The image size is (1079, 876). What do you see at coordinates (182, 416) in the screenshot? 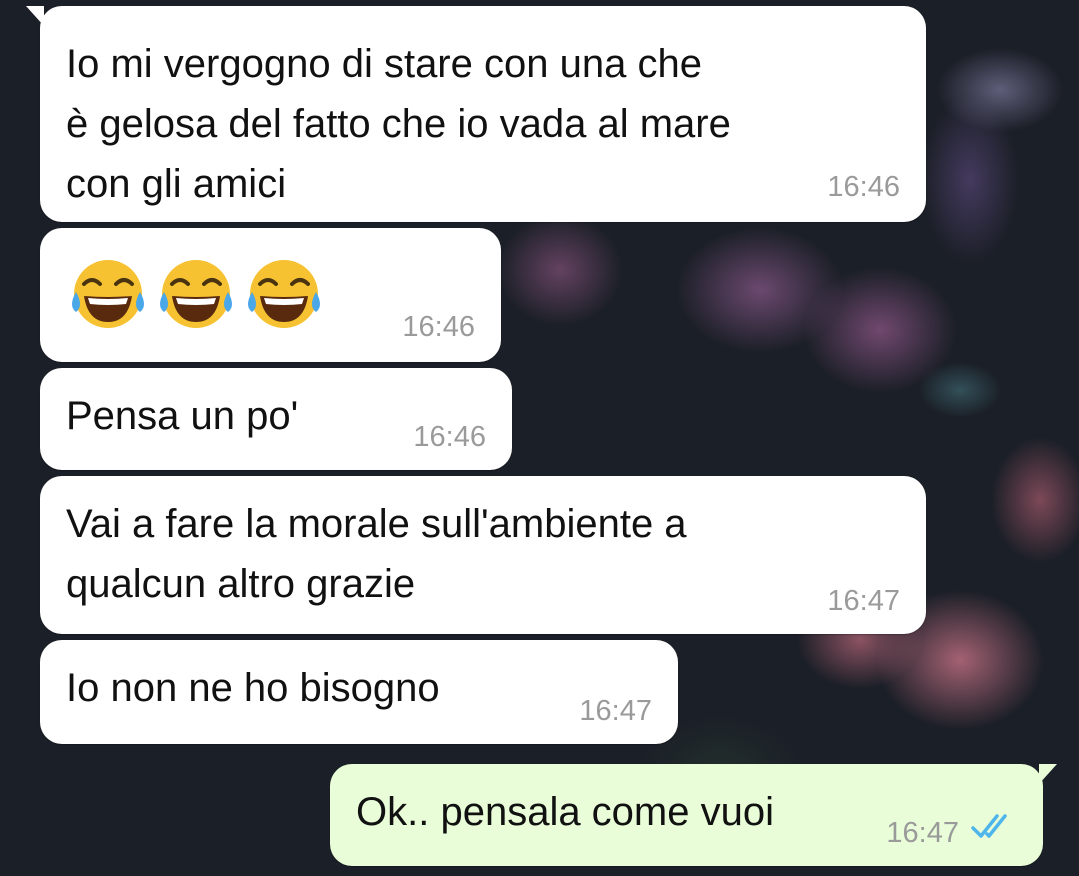
I see `message-text: Pensa un po'` at bounding box center [182, 416].